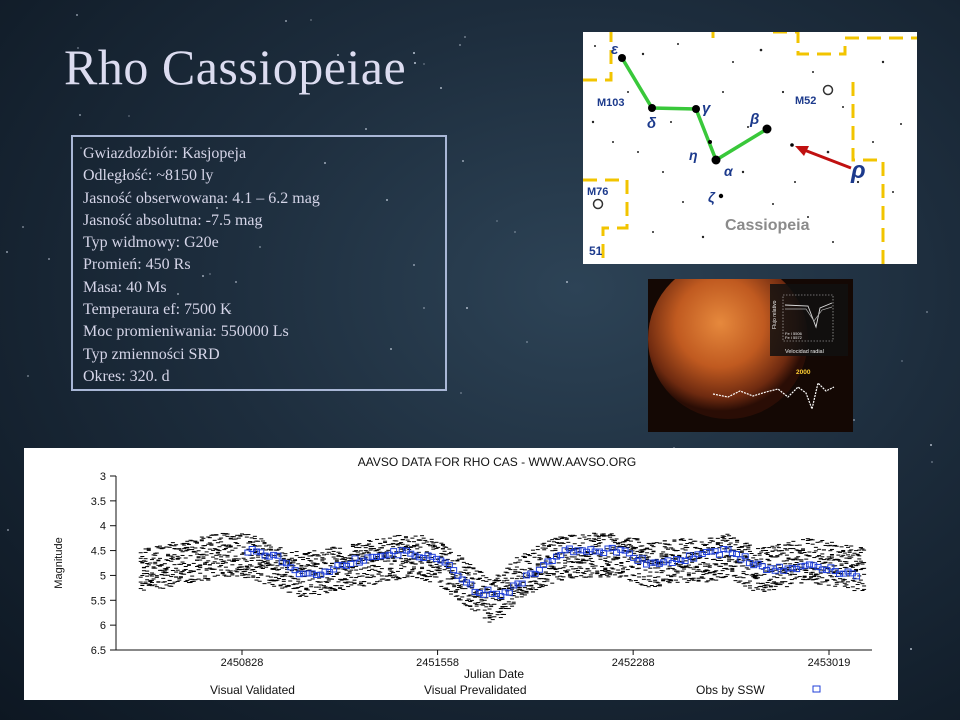 This screenshot has width=960, height=720. I want to click on x-tick-label: 2453019, so click(829, 663).